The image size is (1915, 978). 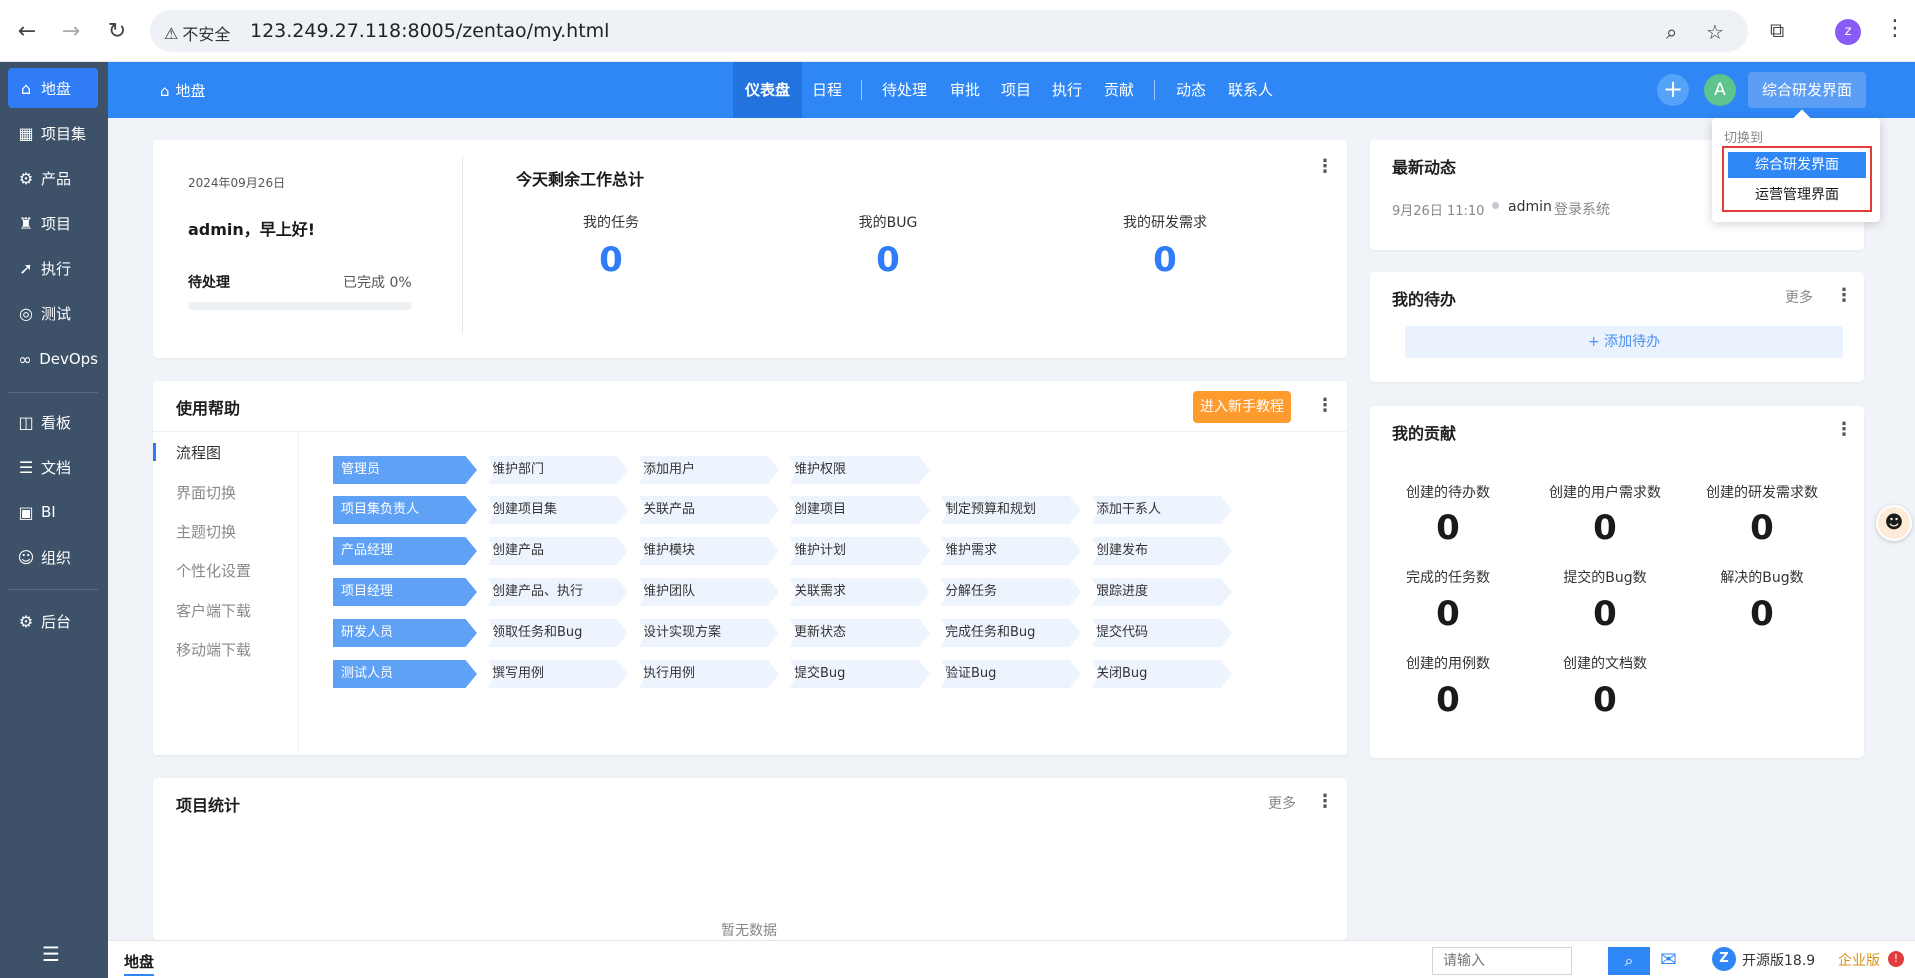 What do you see at coordinates (1895, 28) in the screenshot?
I see `browser-menu-icon: ⋮` at bounding box center [1895, 28].